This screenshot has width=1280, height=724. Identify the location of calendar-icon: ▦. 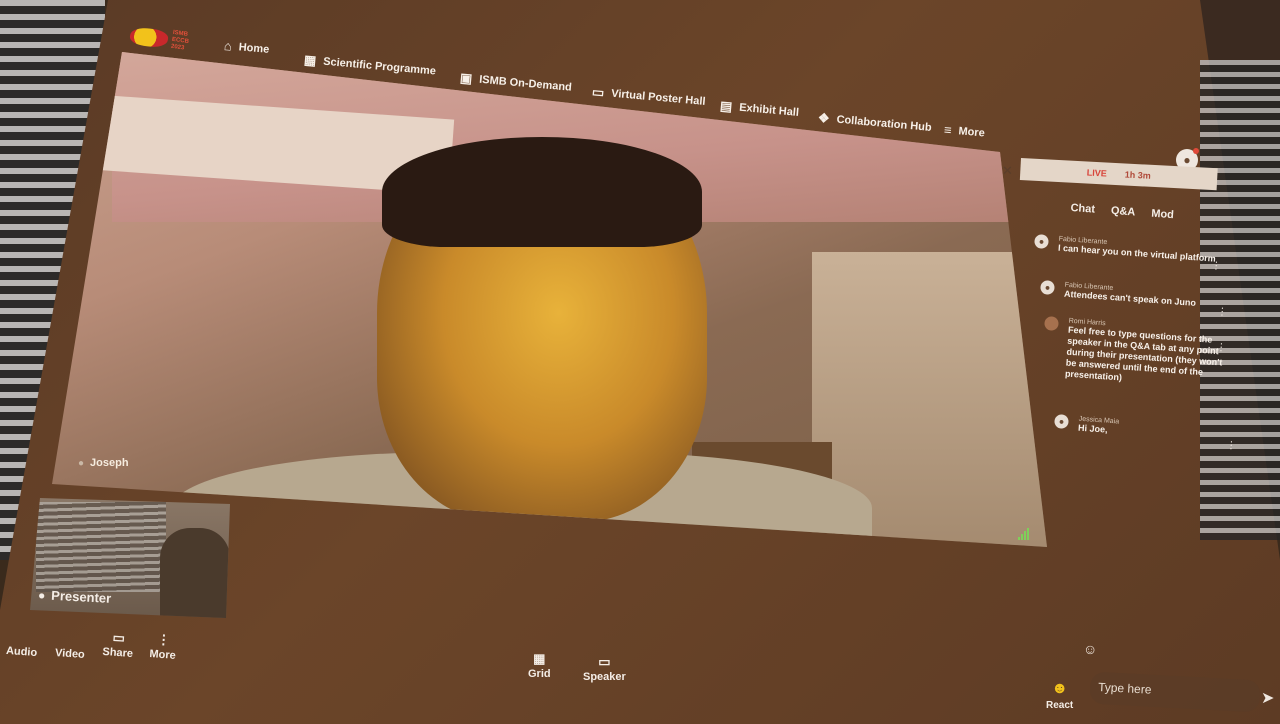
(310, 60).